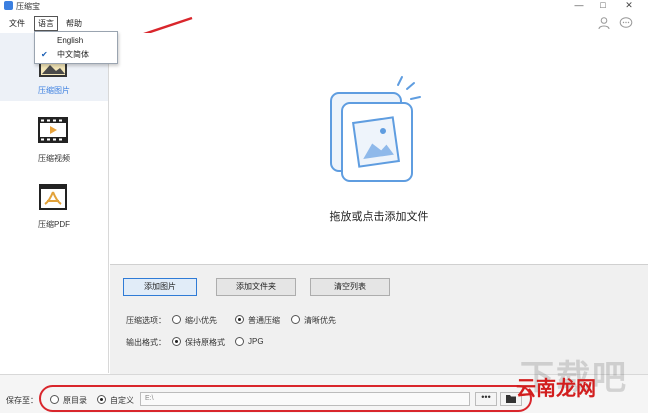  Describe the element at coordinates (176, 341) in the screenshot. I see `radio-keep-format` at that location.